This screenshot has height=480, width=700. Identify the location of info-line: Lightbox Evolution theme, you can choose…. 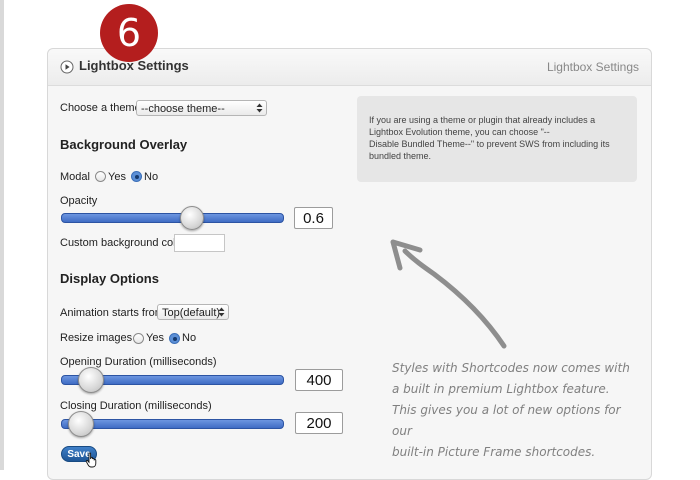
(459, 132).